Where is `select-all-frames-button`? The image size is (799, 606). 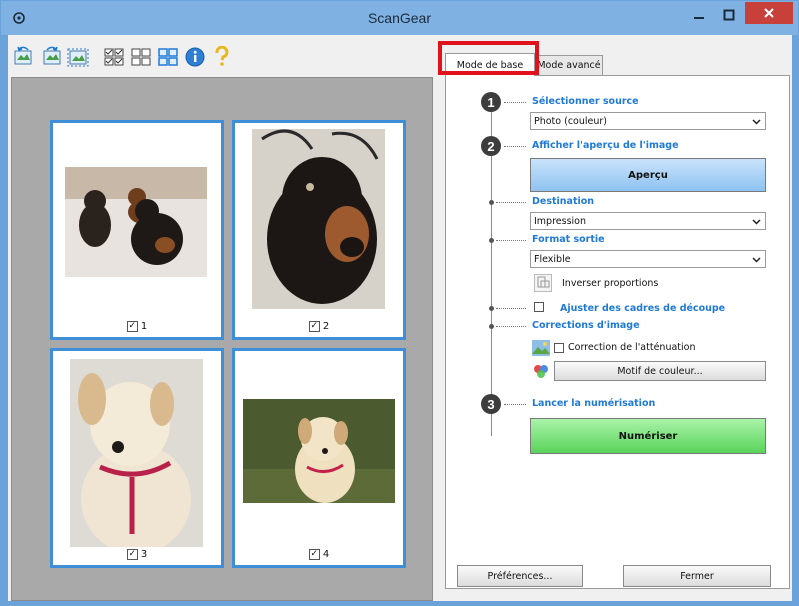
select-all-frames-button is located at coordinates (114, 57).